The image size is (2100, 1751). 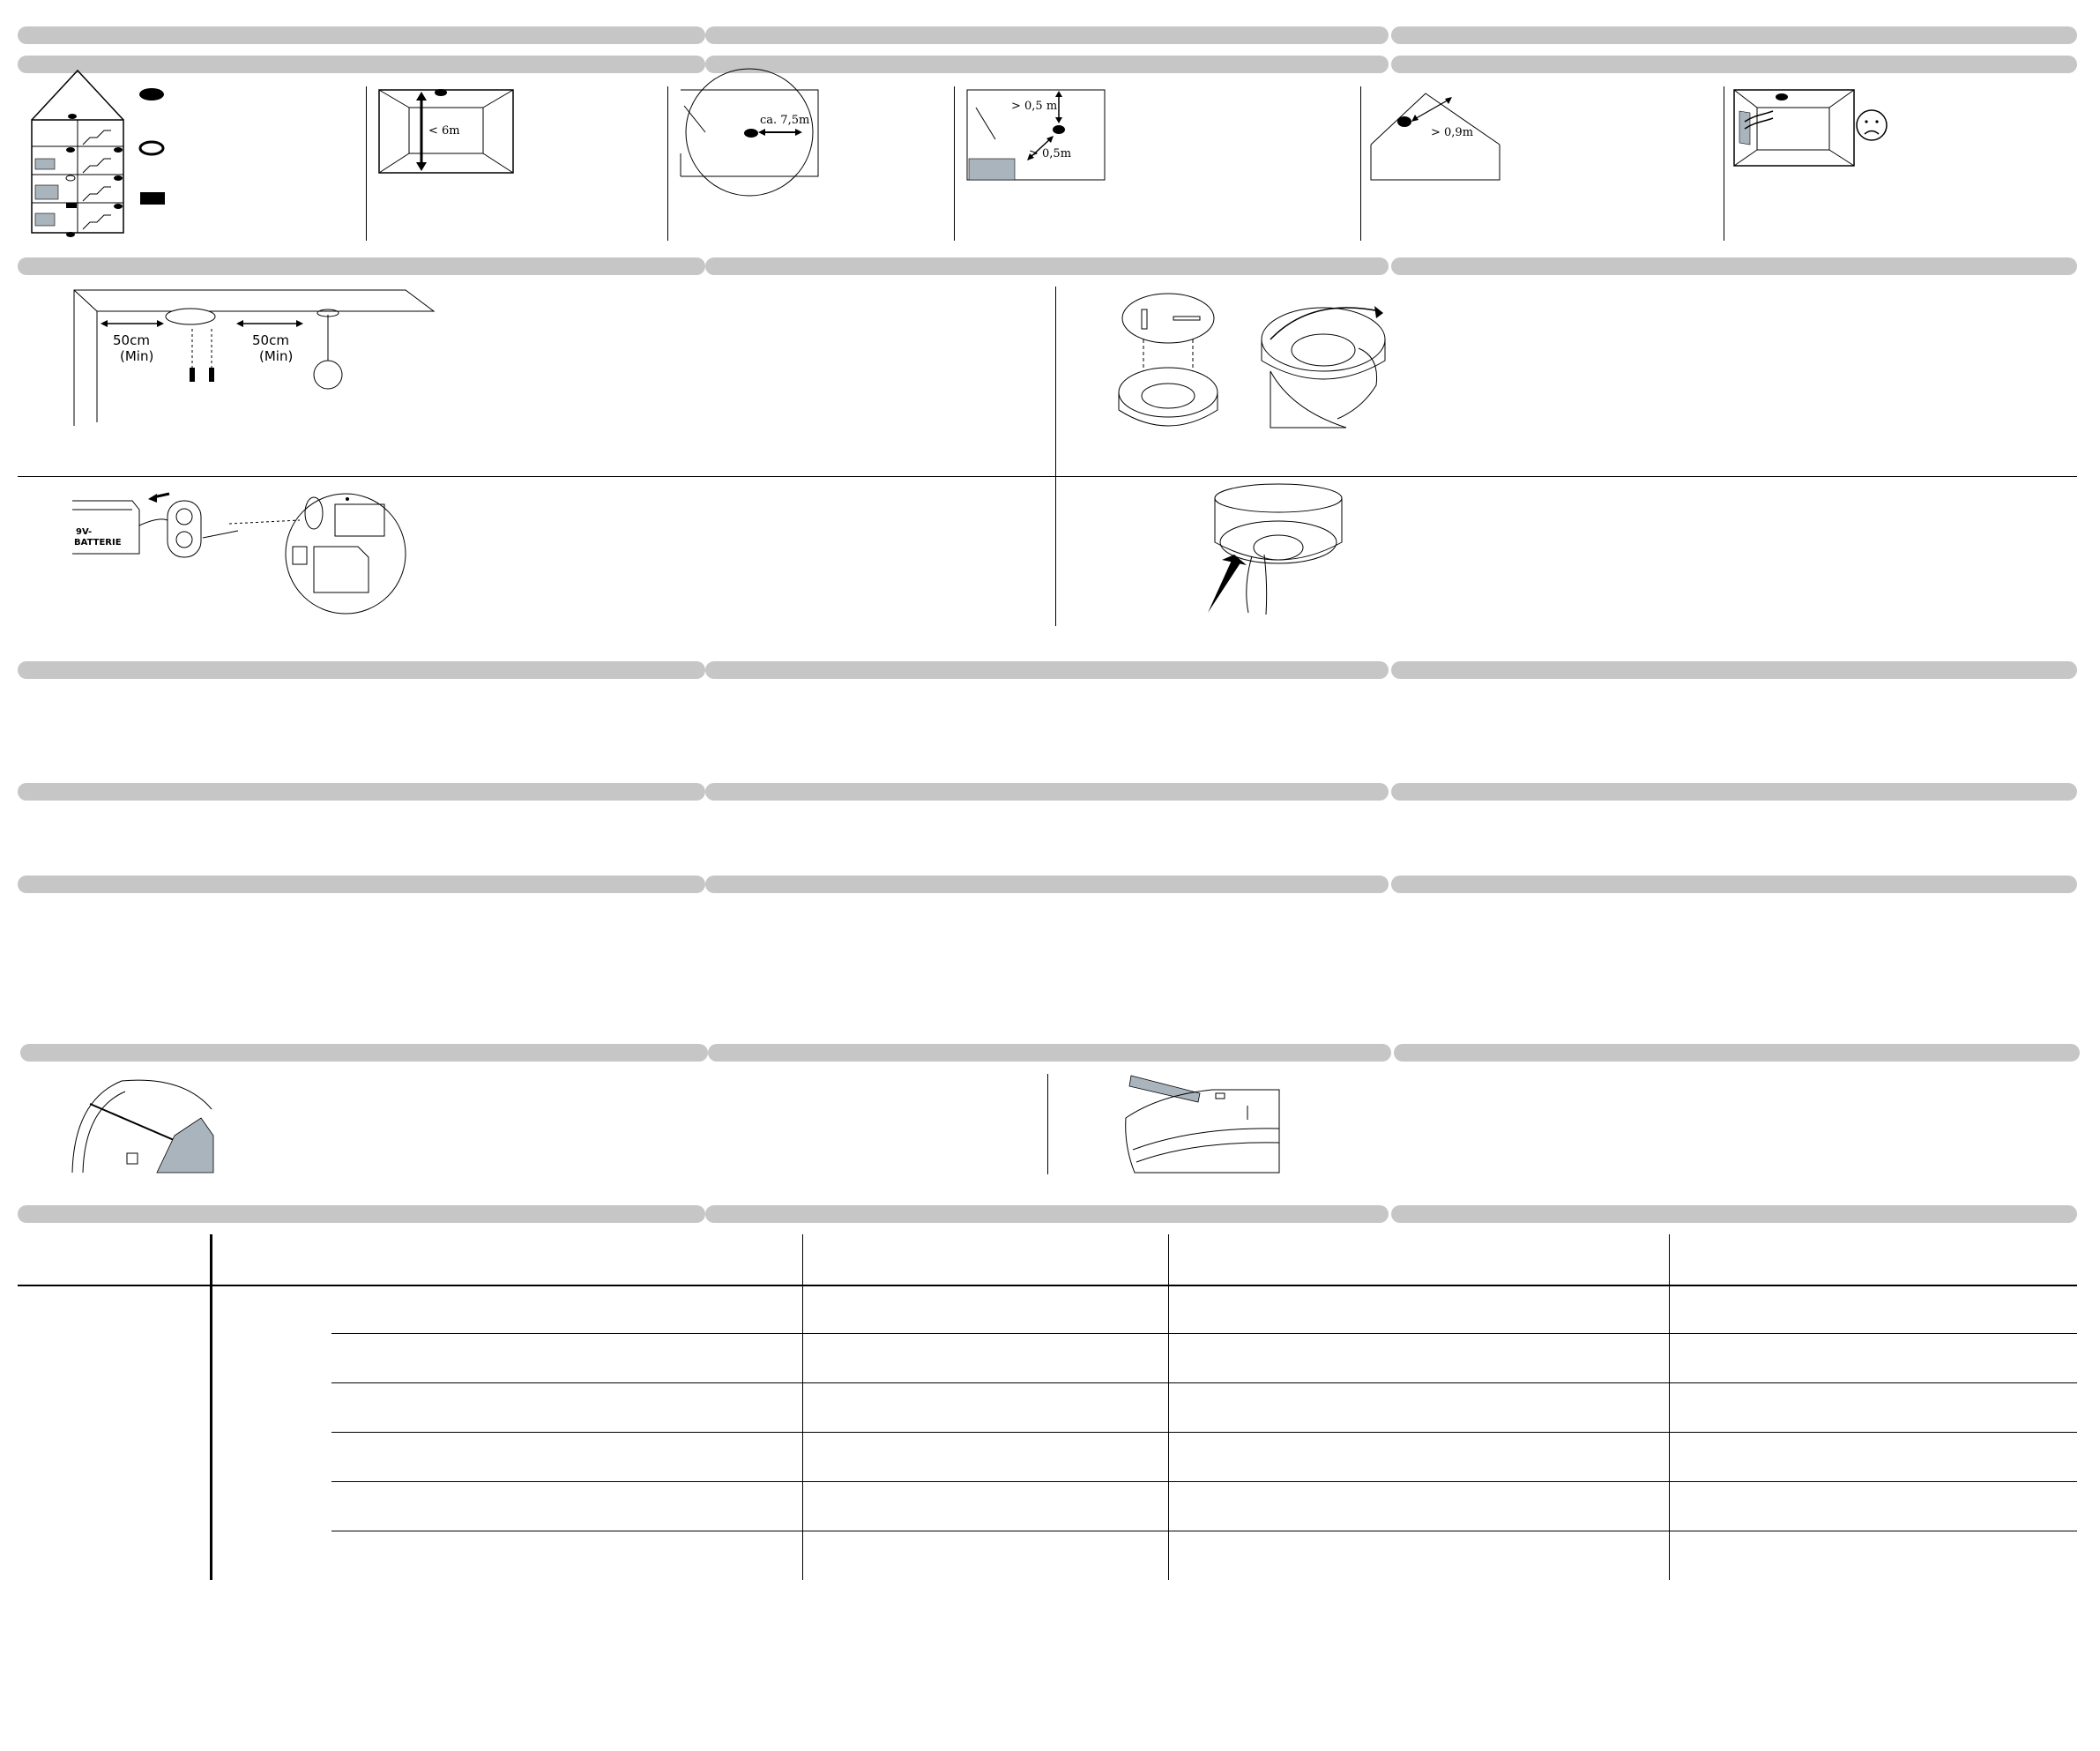 What do you see at coordinates (1036, 135) in the screenshot?
I see `wall-clearance-diagram: > 0,5 m > 0,5m` at bounding box center [1036, 135].